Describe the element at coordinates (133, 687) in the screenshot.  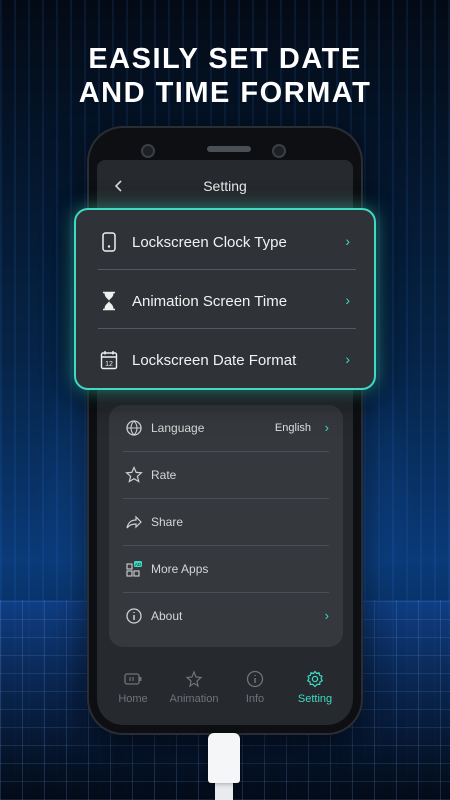
I see `tab-home: Home` at that location.